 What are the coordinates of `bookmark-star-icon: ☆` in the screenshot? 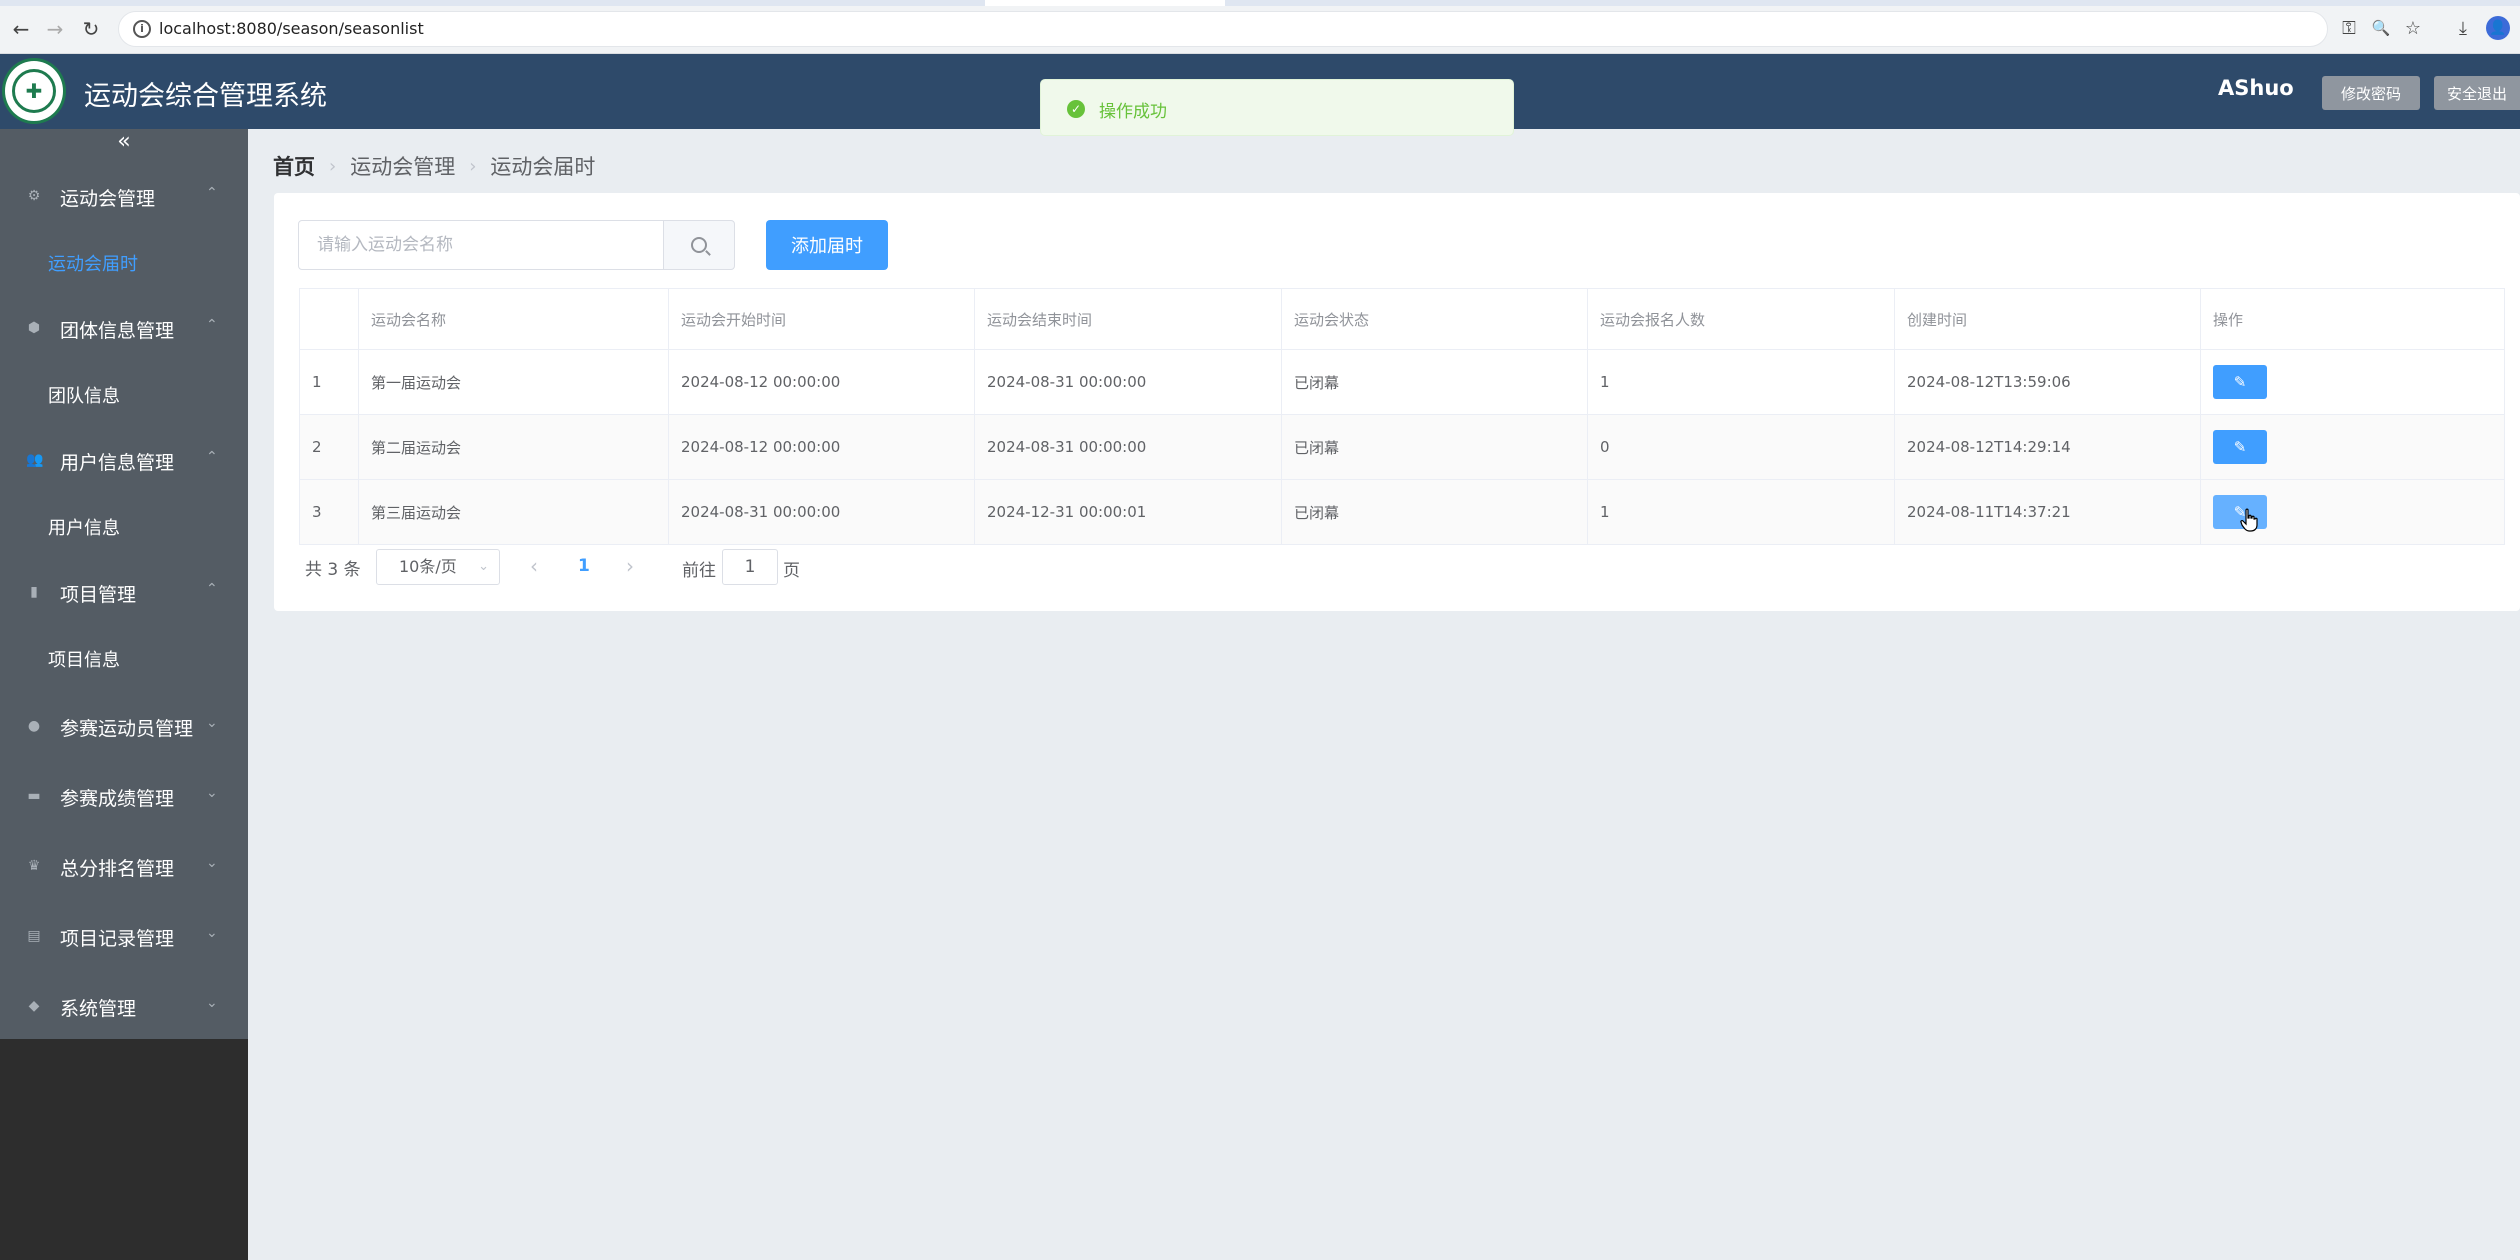 It's located at (2413, 28).